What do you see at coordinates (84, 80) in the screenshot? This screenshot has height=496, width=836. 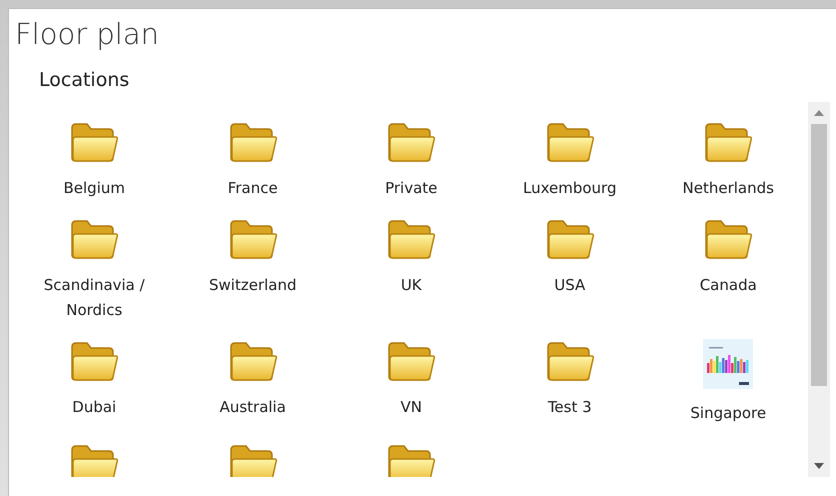 I see `section-title: Locations` at bounding box center [84, 80].